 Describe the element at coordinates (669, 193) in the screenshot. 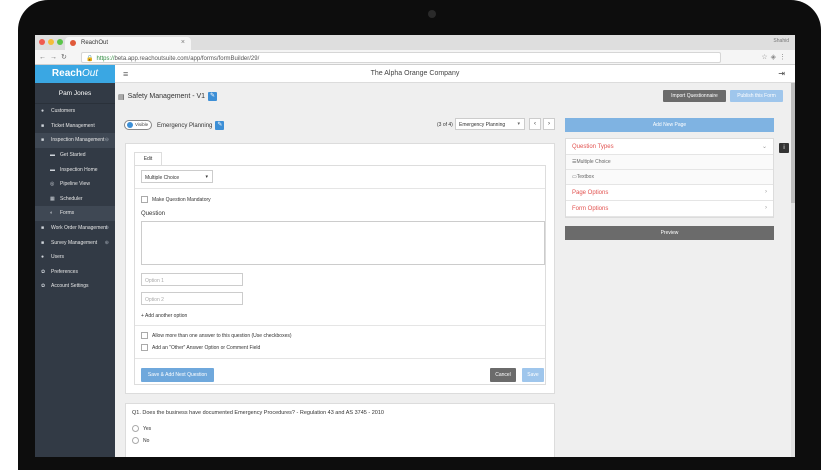

I see `page-options-header: Page Options ›` at that location.